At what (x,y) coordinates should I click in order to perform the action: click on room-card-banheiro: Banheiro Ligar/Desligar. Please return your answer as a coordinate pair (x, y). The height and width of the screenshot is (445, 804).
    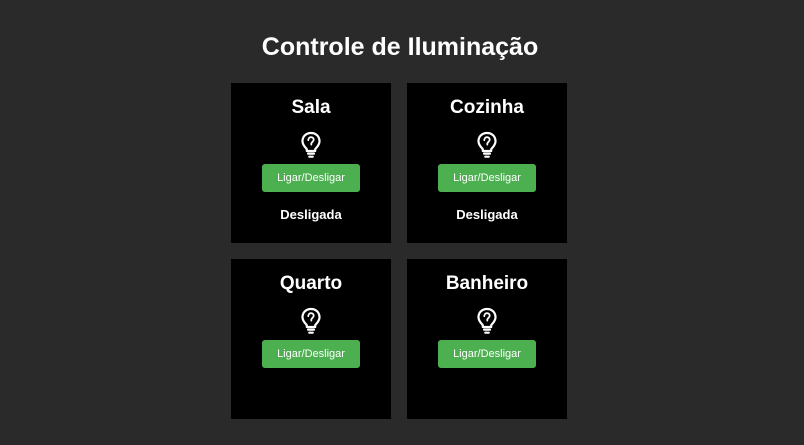
    Looking at the image, I should click on (487, 339).